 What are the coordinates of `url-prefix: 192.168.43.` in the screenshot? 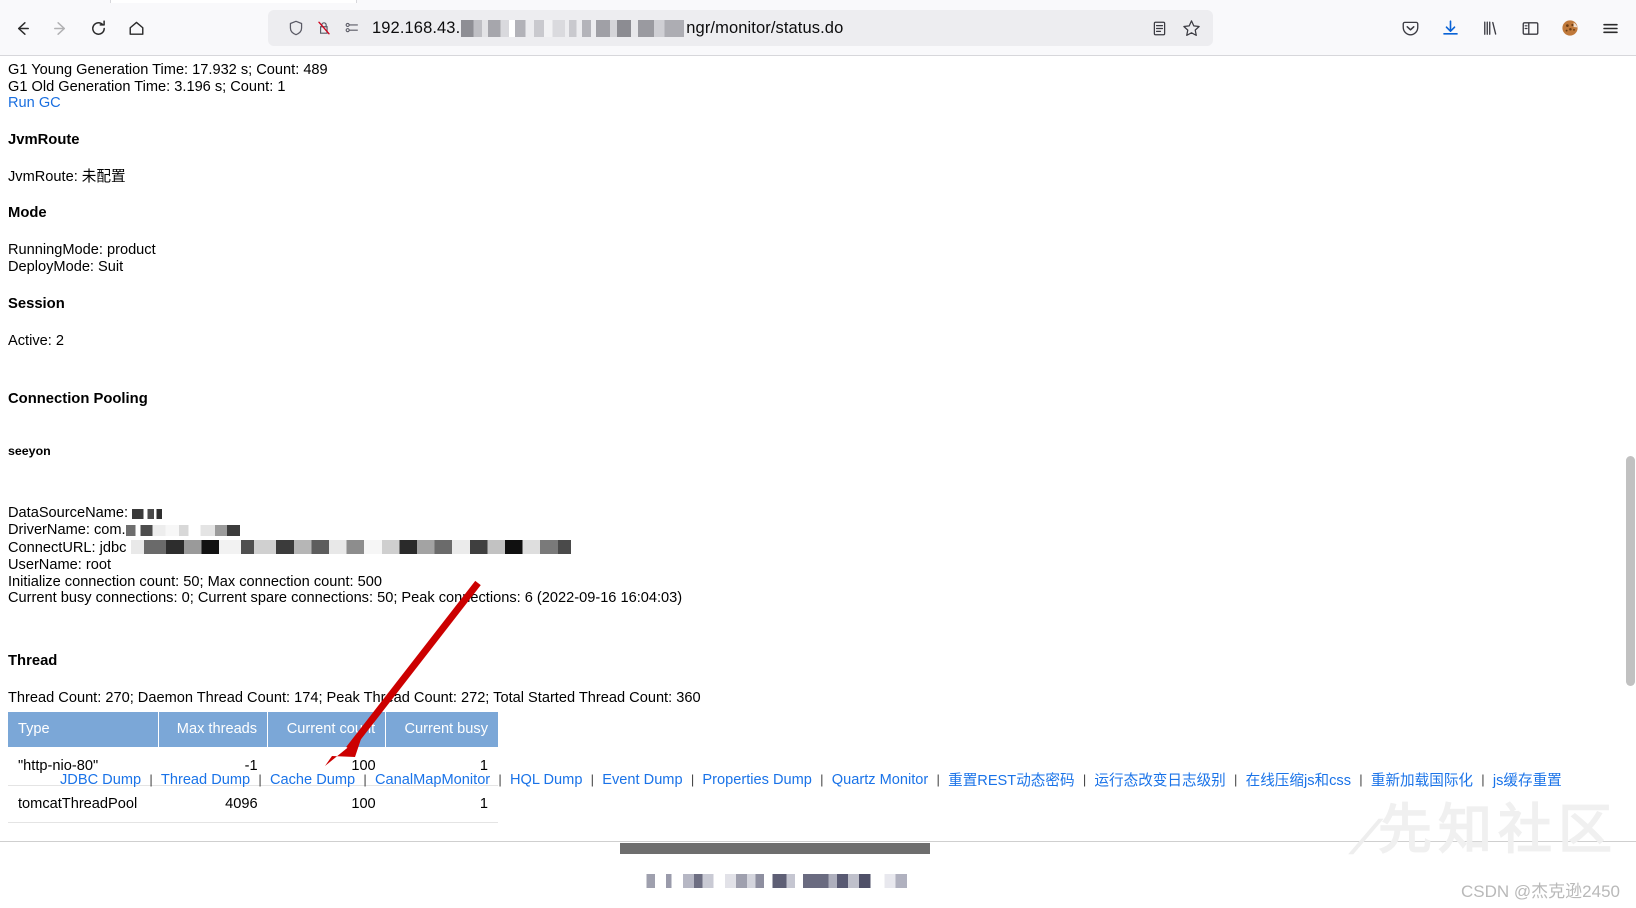 It's located at (416, 27).